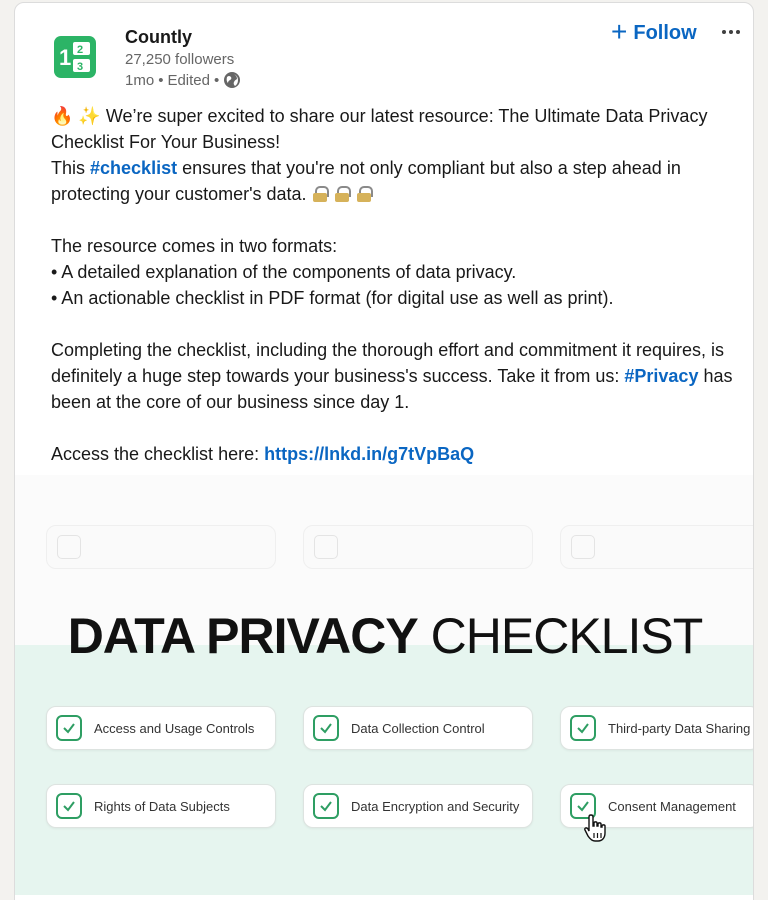 Image resolution: width=768 pixels, height=900 pixels. What do you see at coordinates (243, 636) in the screenshot?
I see `image-title-bold: DATA PRIVACY` at bounding box center [243, 636].